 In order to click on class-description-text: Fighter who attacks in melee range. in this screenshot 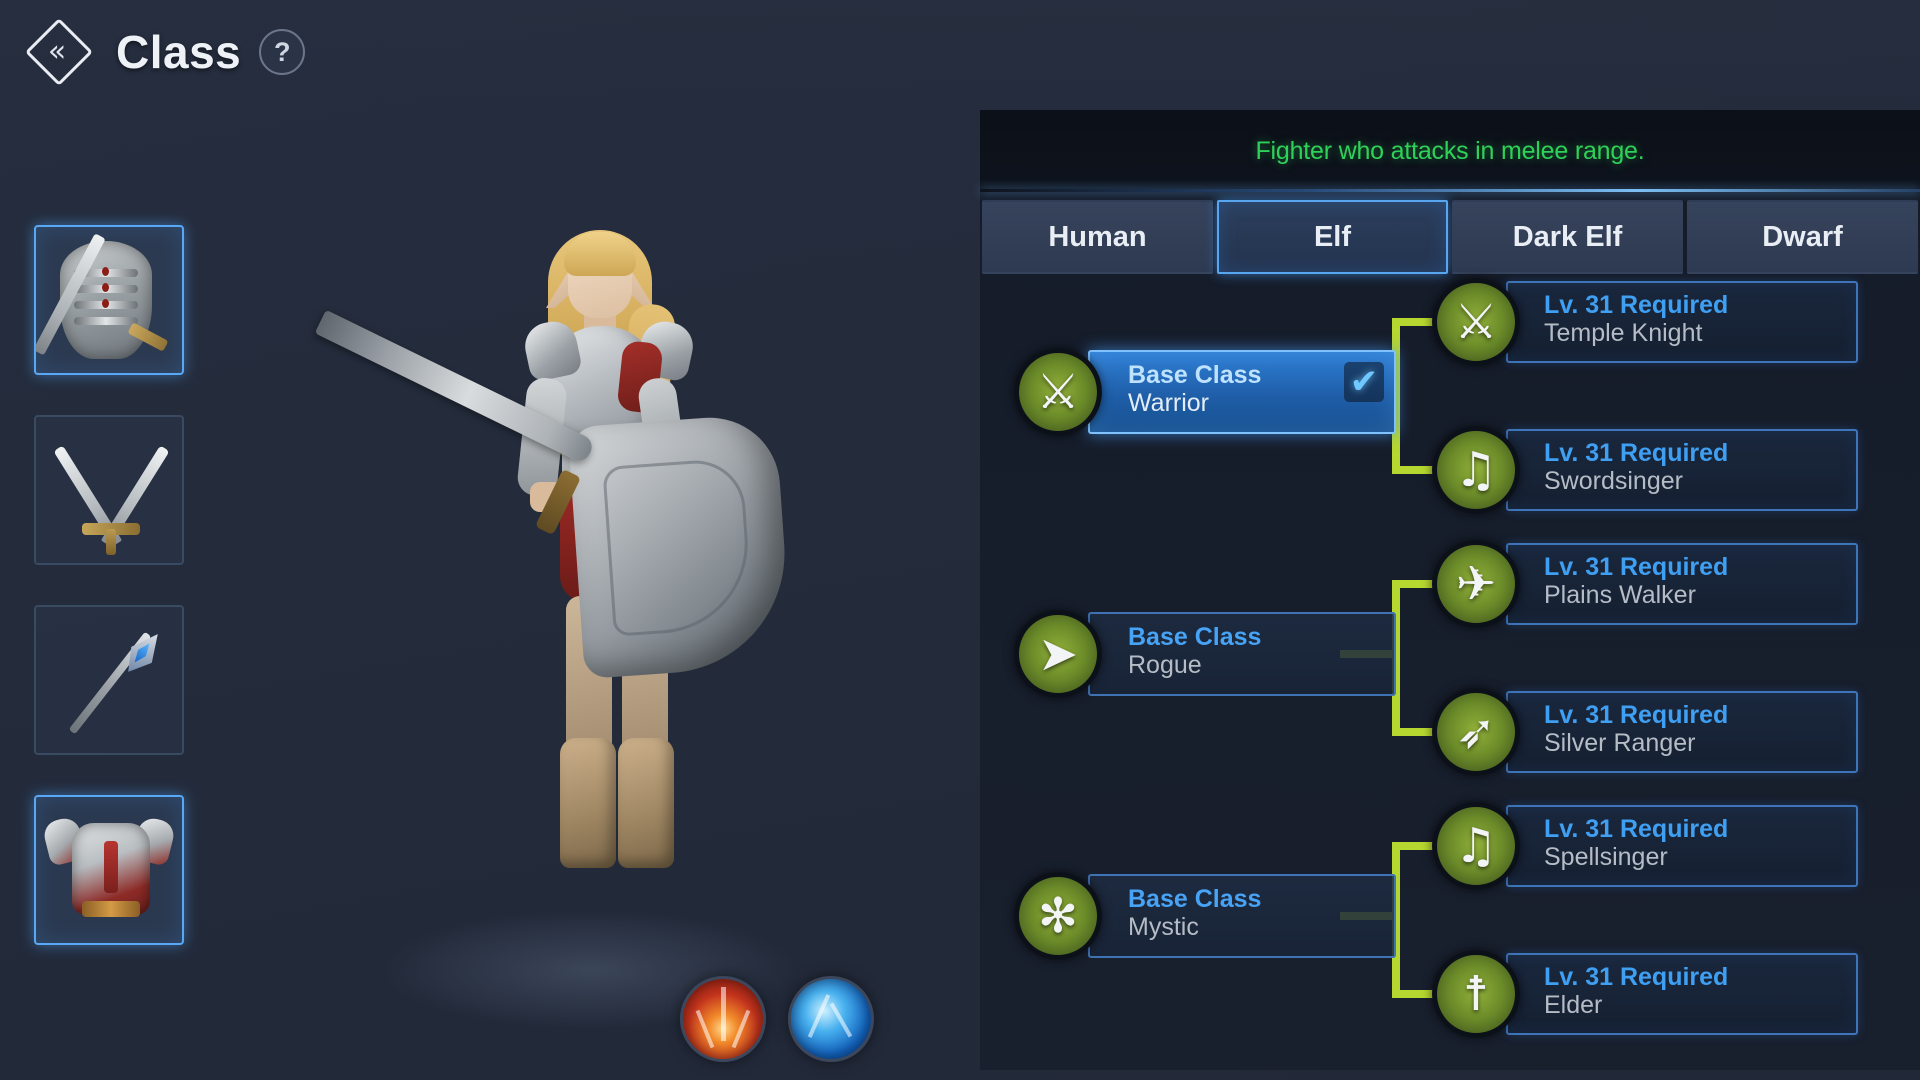, I will do `click(1450, 150)`.